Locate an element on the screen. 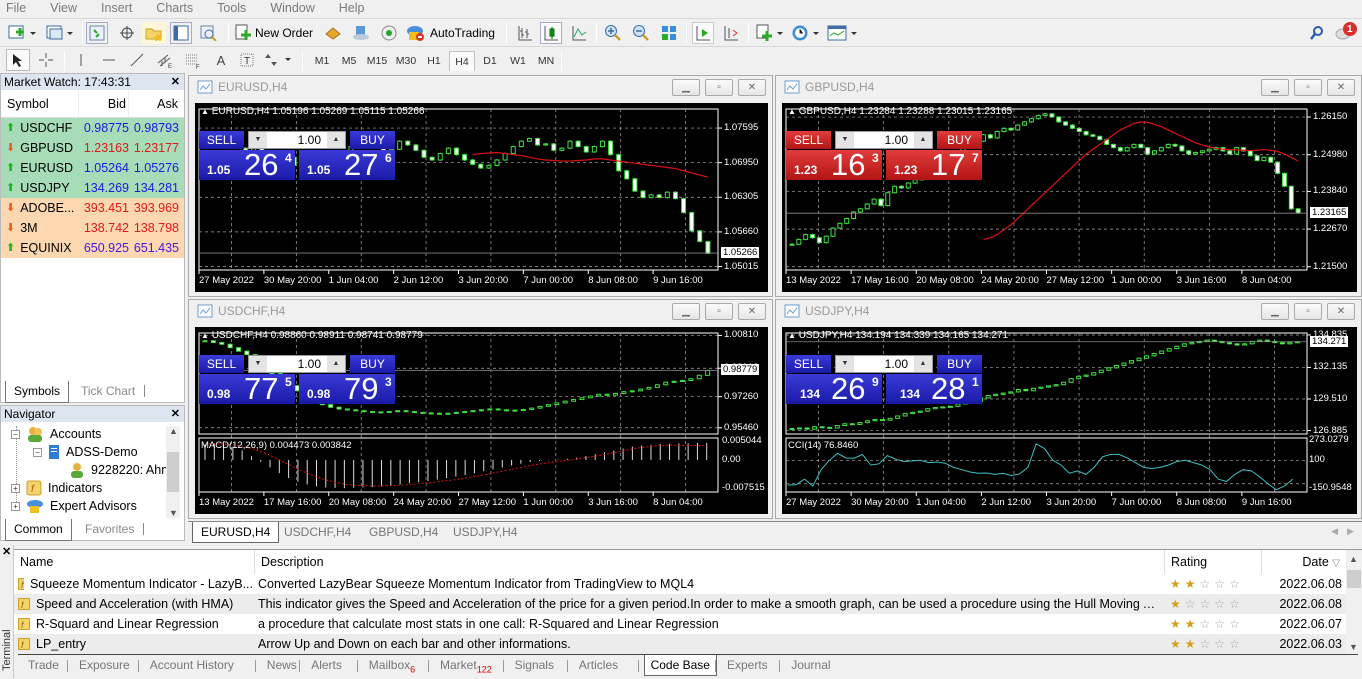 This screenshot has height=679, width=1362. terminal-tab-alerts: Alerts is located at coordinates (326, 665).